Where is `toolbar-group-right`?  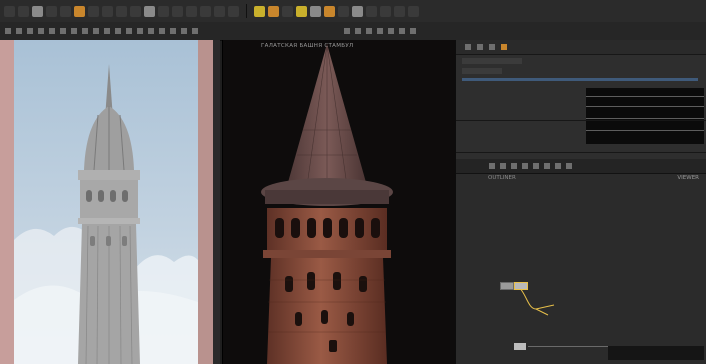
toolbar-group-right is located at coordinates (336, 11).